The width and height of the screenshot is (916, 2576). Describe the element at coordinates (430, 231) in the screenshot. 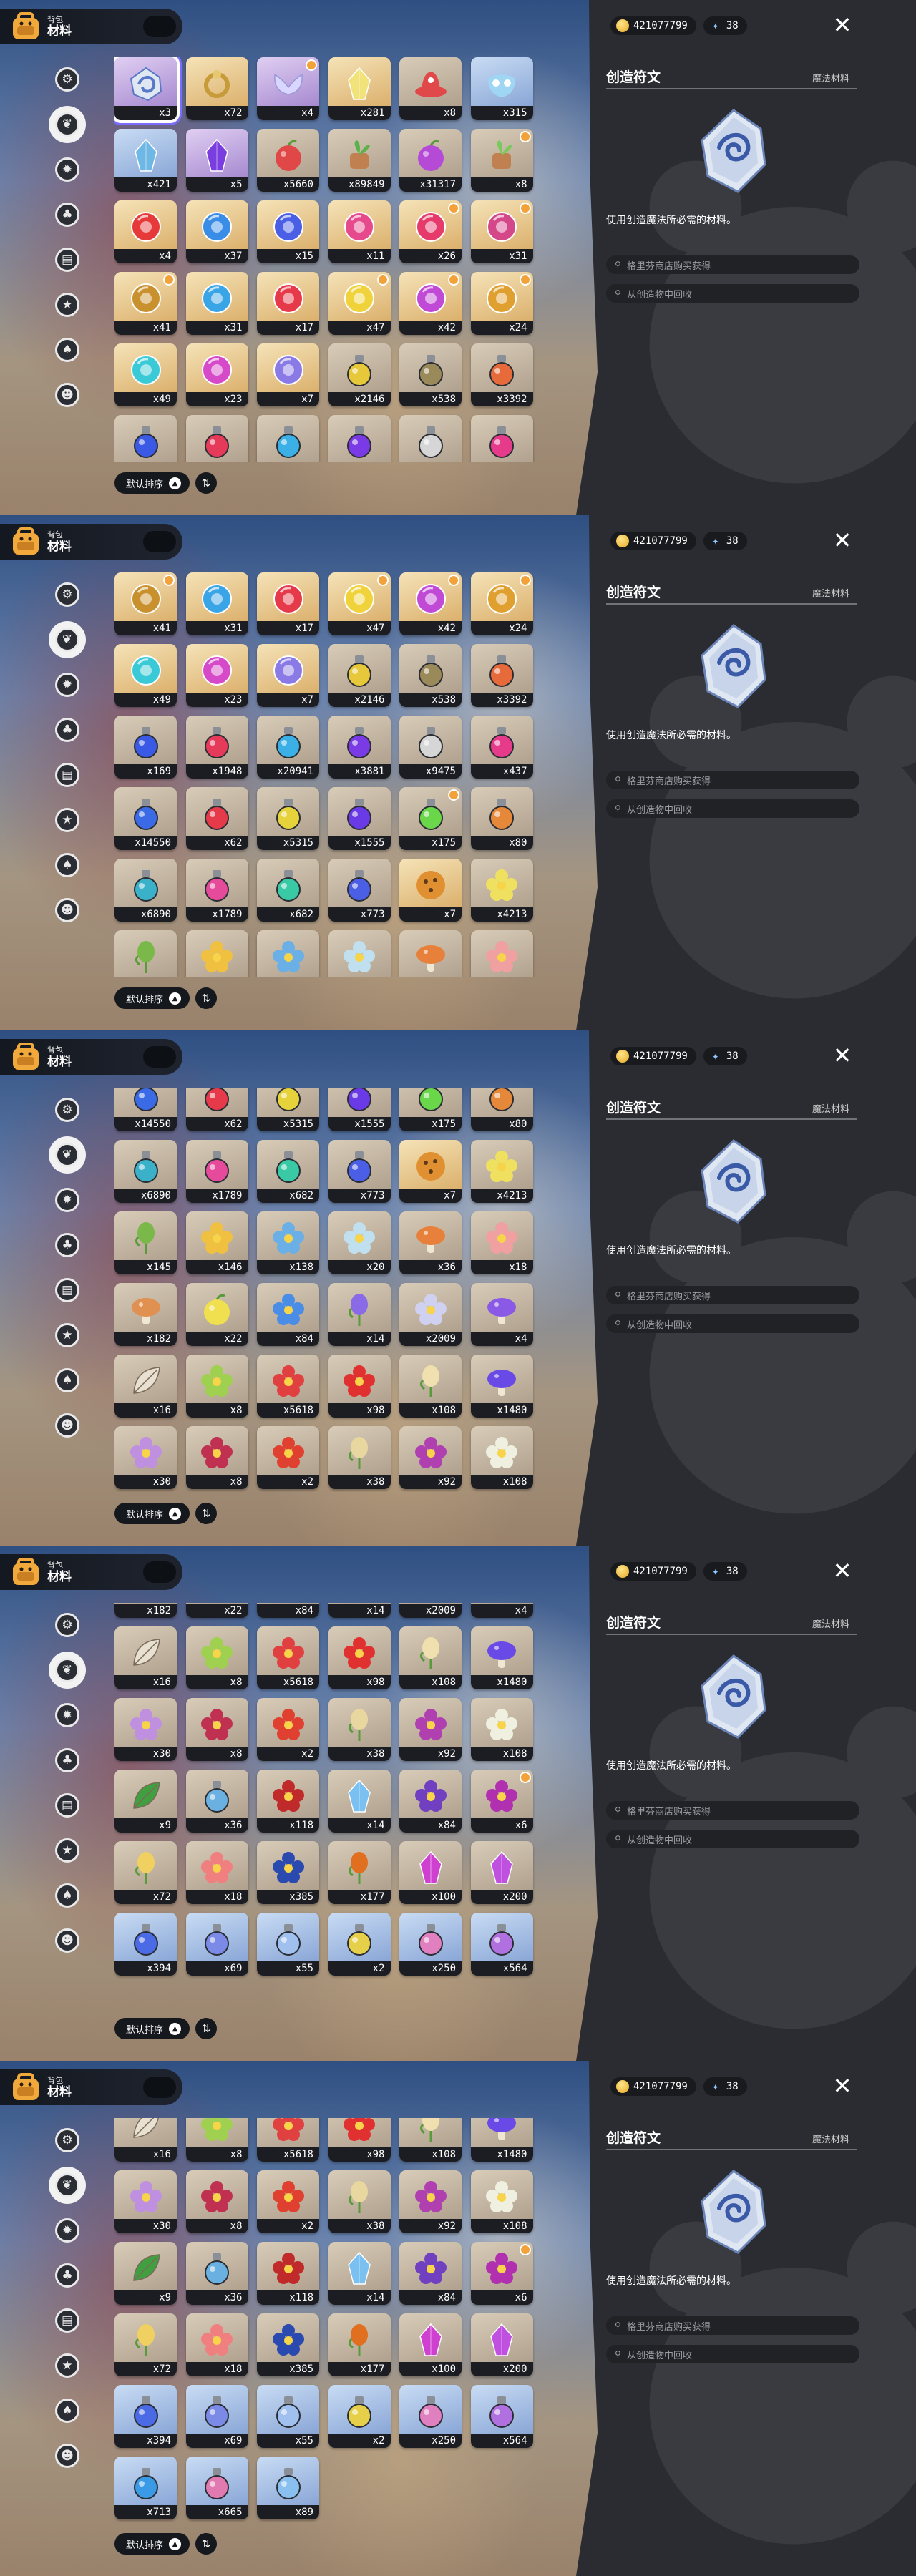

I see `item-slot: x26` at that location.